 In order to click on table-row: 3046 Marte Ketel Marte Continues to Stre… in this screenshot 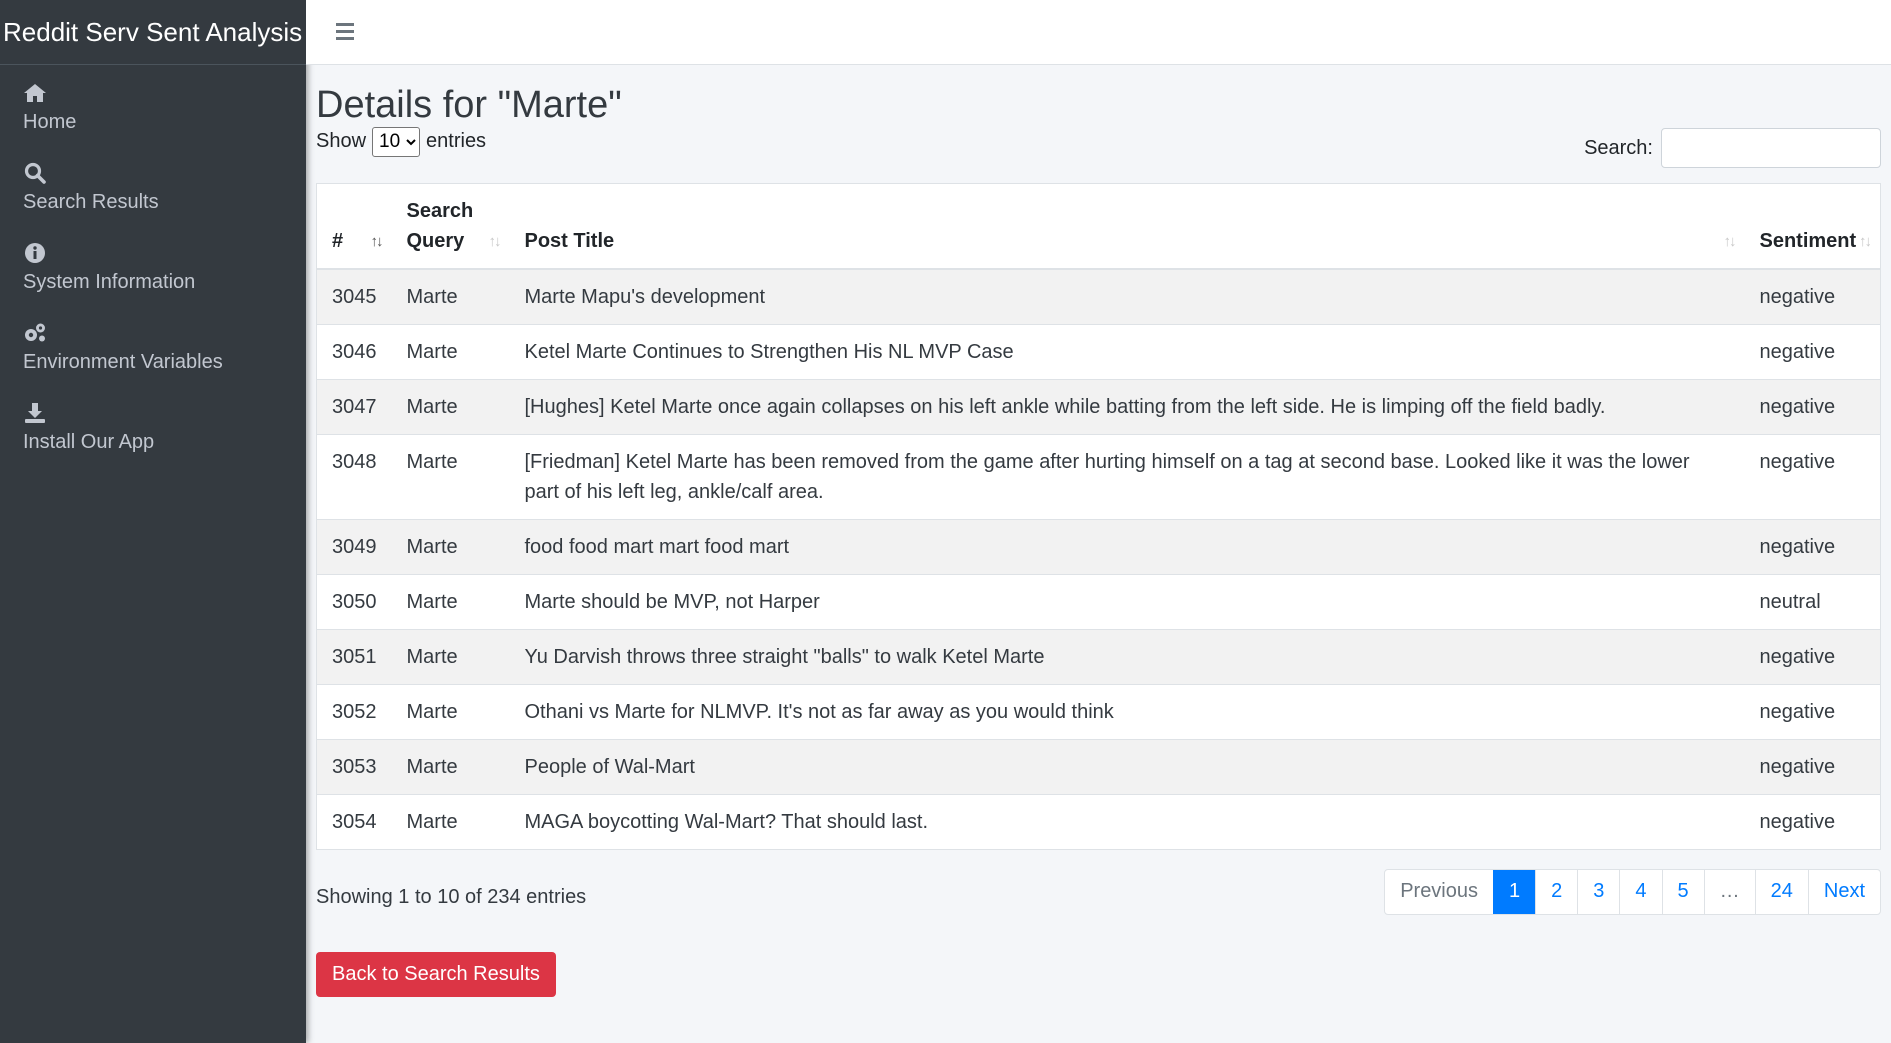, I will do `click(1098, 351)`.